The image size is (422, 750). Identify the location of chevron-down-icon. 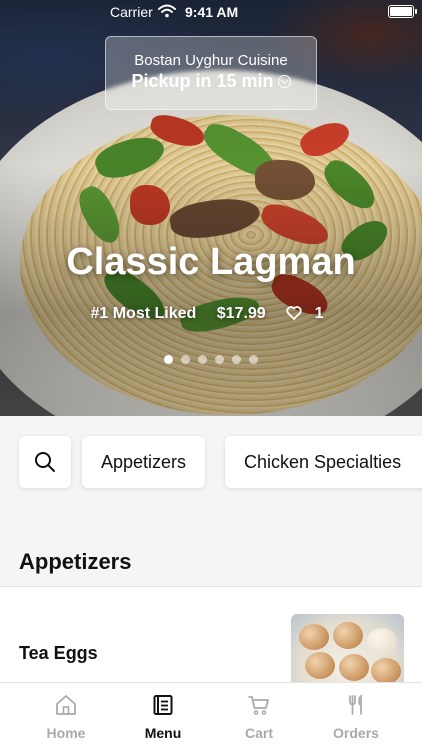
(284, 81).